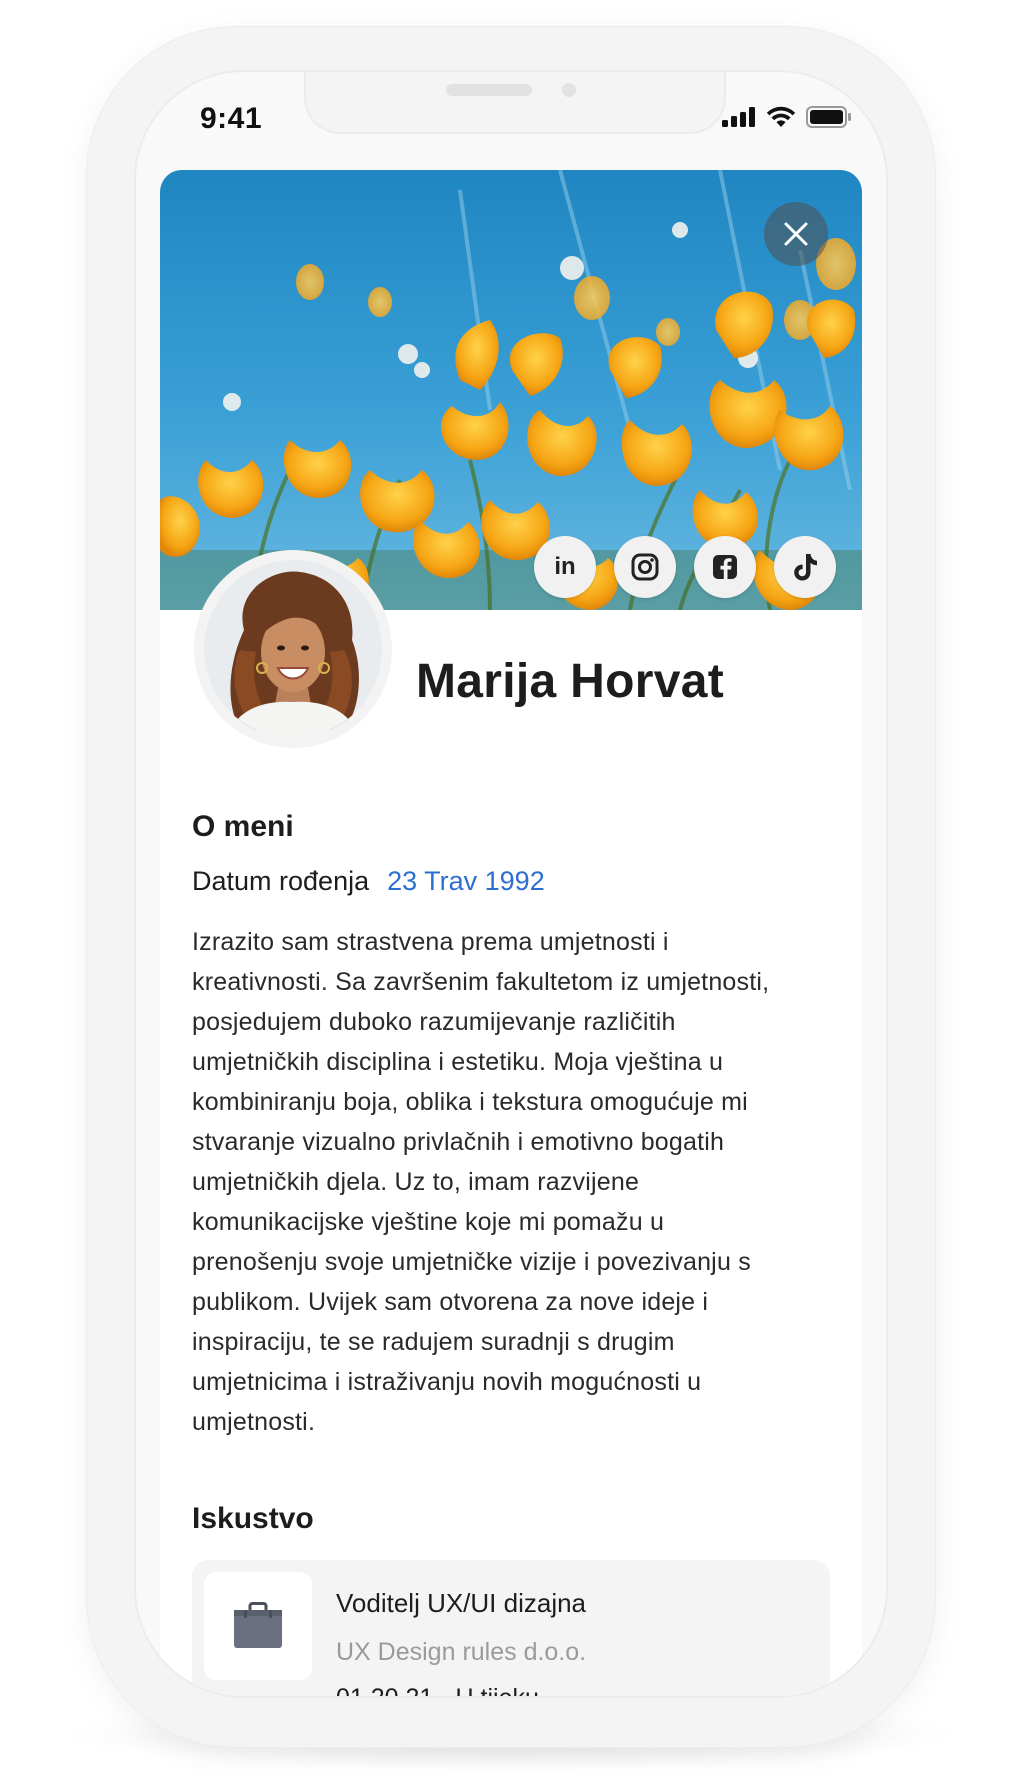 The height and width of the screenshot is (1790, 1022). Describe the element at coordinates (254, 1422) in the screenshot. I see `bio-line: umjetnosti.` at that location.